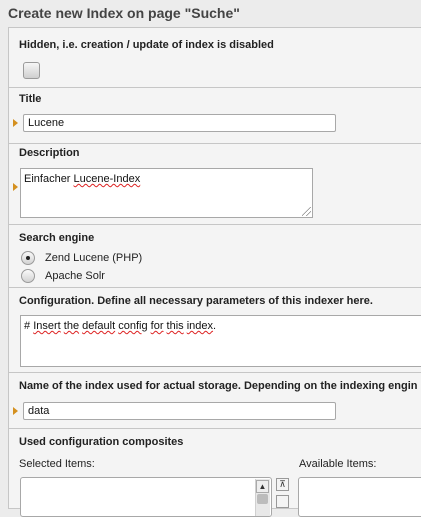 The width and height of the screenshot is (421, 517). Describe the element at coordinates (94, 258) in the screenshot. I see `radio-label-zend-lucene: Zend Lucene (PHP)` at that location.